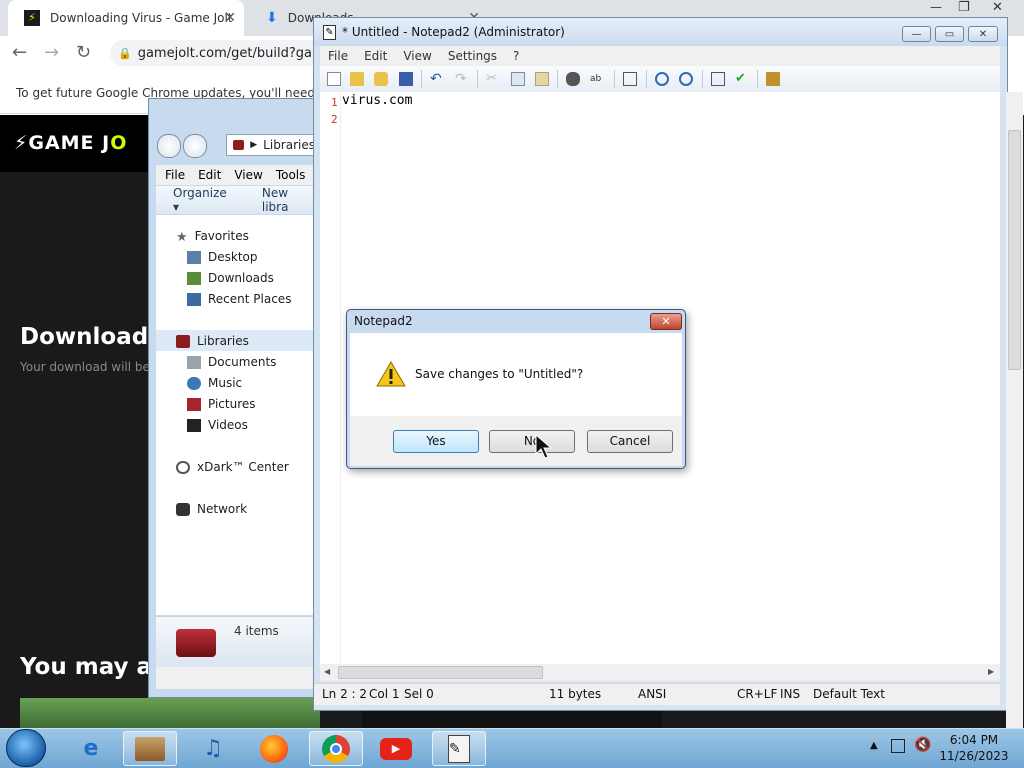 This screenshot has height=768, width=1024. Describe the element at coordinates (83, 52) in the screenshot. I see `reload-icon: ↻` at that location.